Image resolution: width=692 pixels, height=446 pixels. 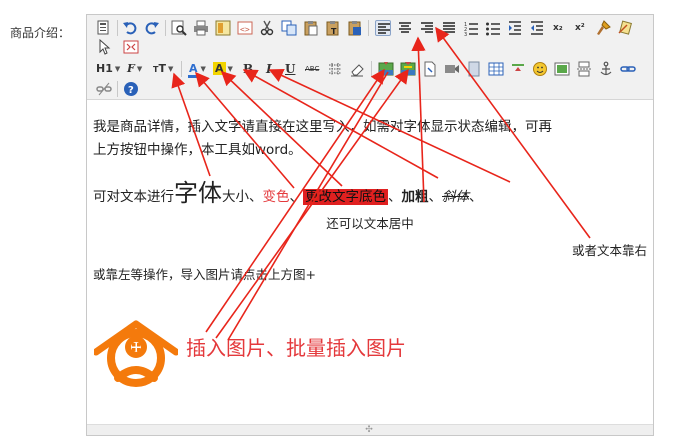 What do you see at coordinates (290, 69) in the screenshot?
I see `underline-button: U` at bounding box center [290, 69].